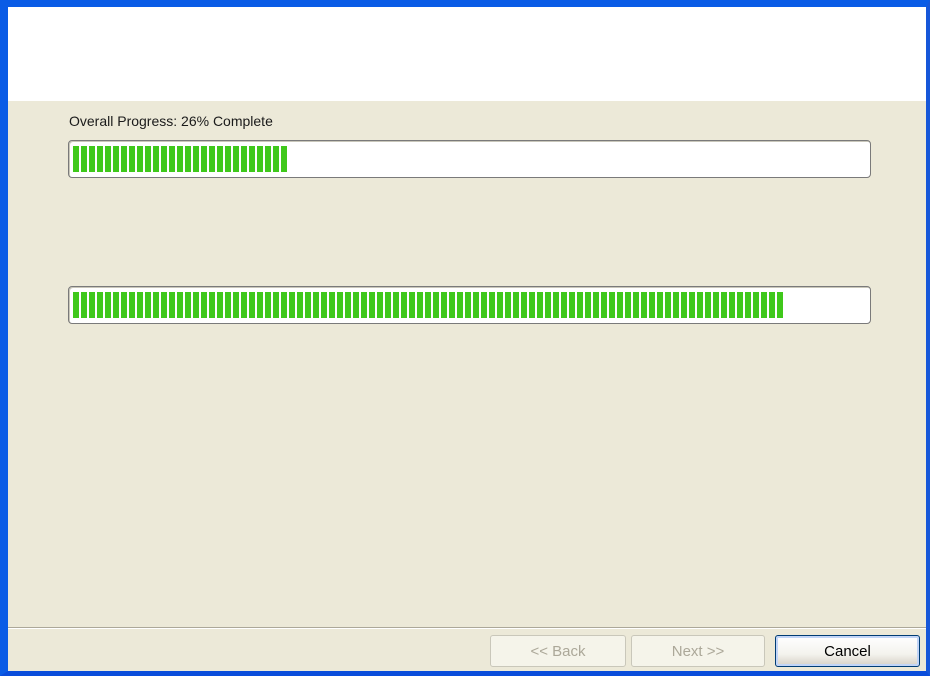 The width and height of the screenshot is (930, 676). I want to click on current-progress-bar, so click(469, 305).